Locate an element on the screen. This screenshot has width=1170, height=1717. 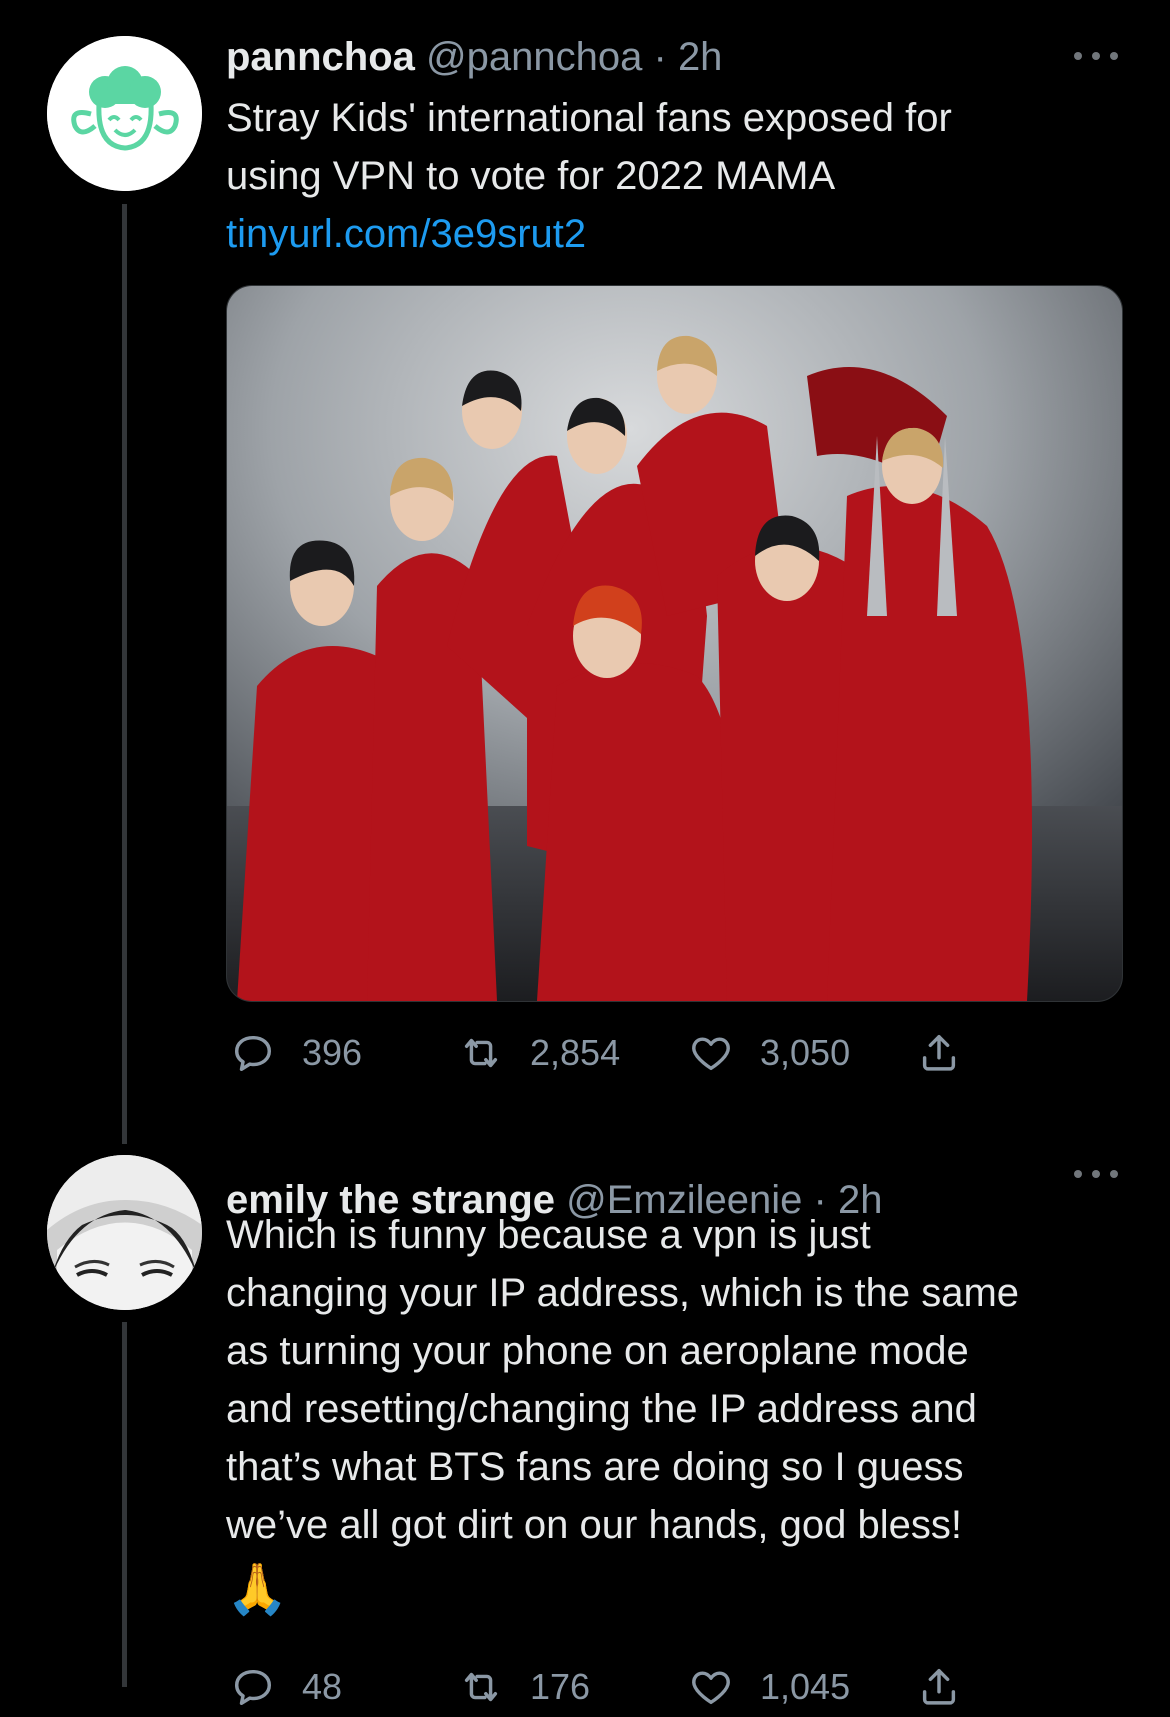
retweet-count: 176 is located at coordinates (560, 1686).